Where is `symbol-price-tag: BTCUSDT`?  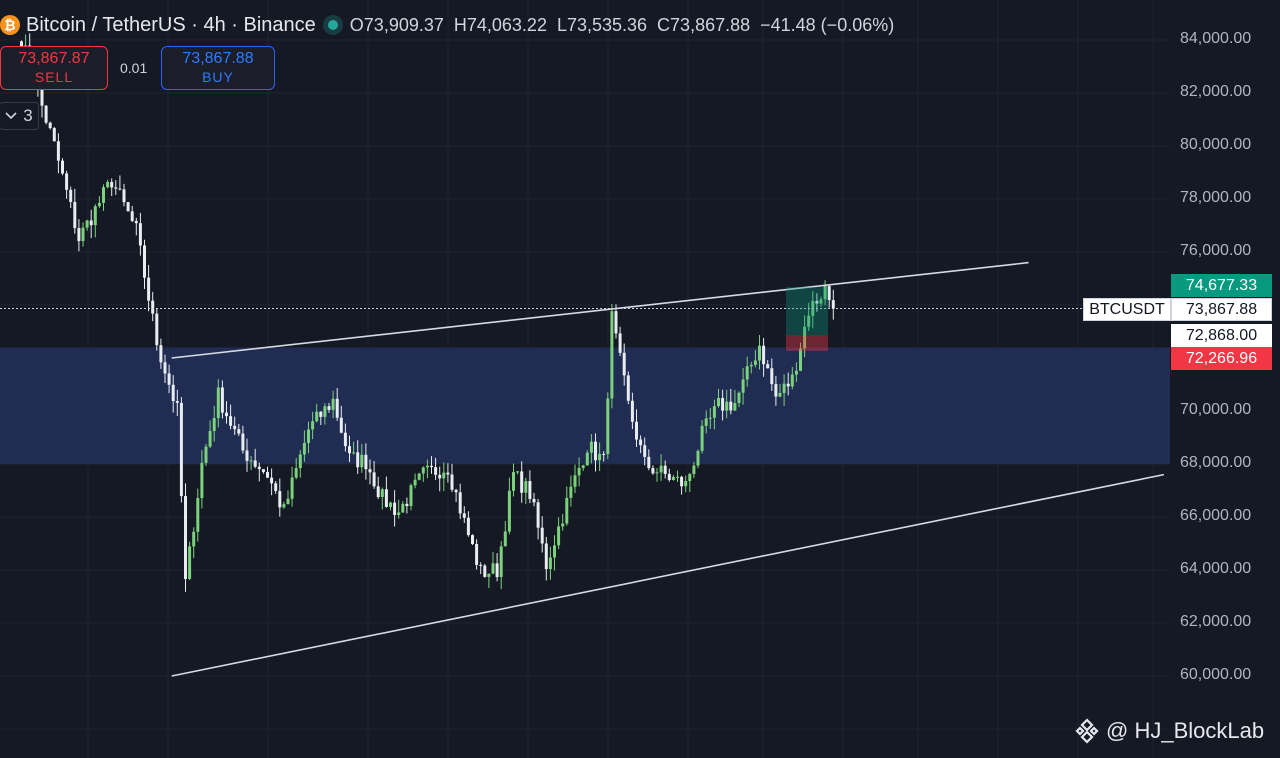
symbol-price-tag: BTCUSDT is located at coordinates (1127, 309).